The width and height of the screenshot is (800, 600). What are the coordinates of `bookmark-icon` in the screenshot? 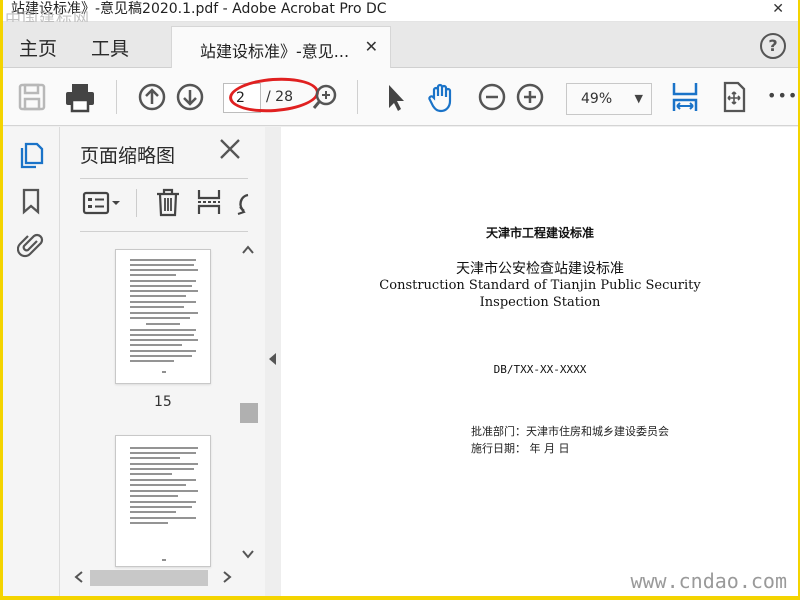 It's located at (31, 201).